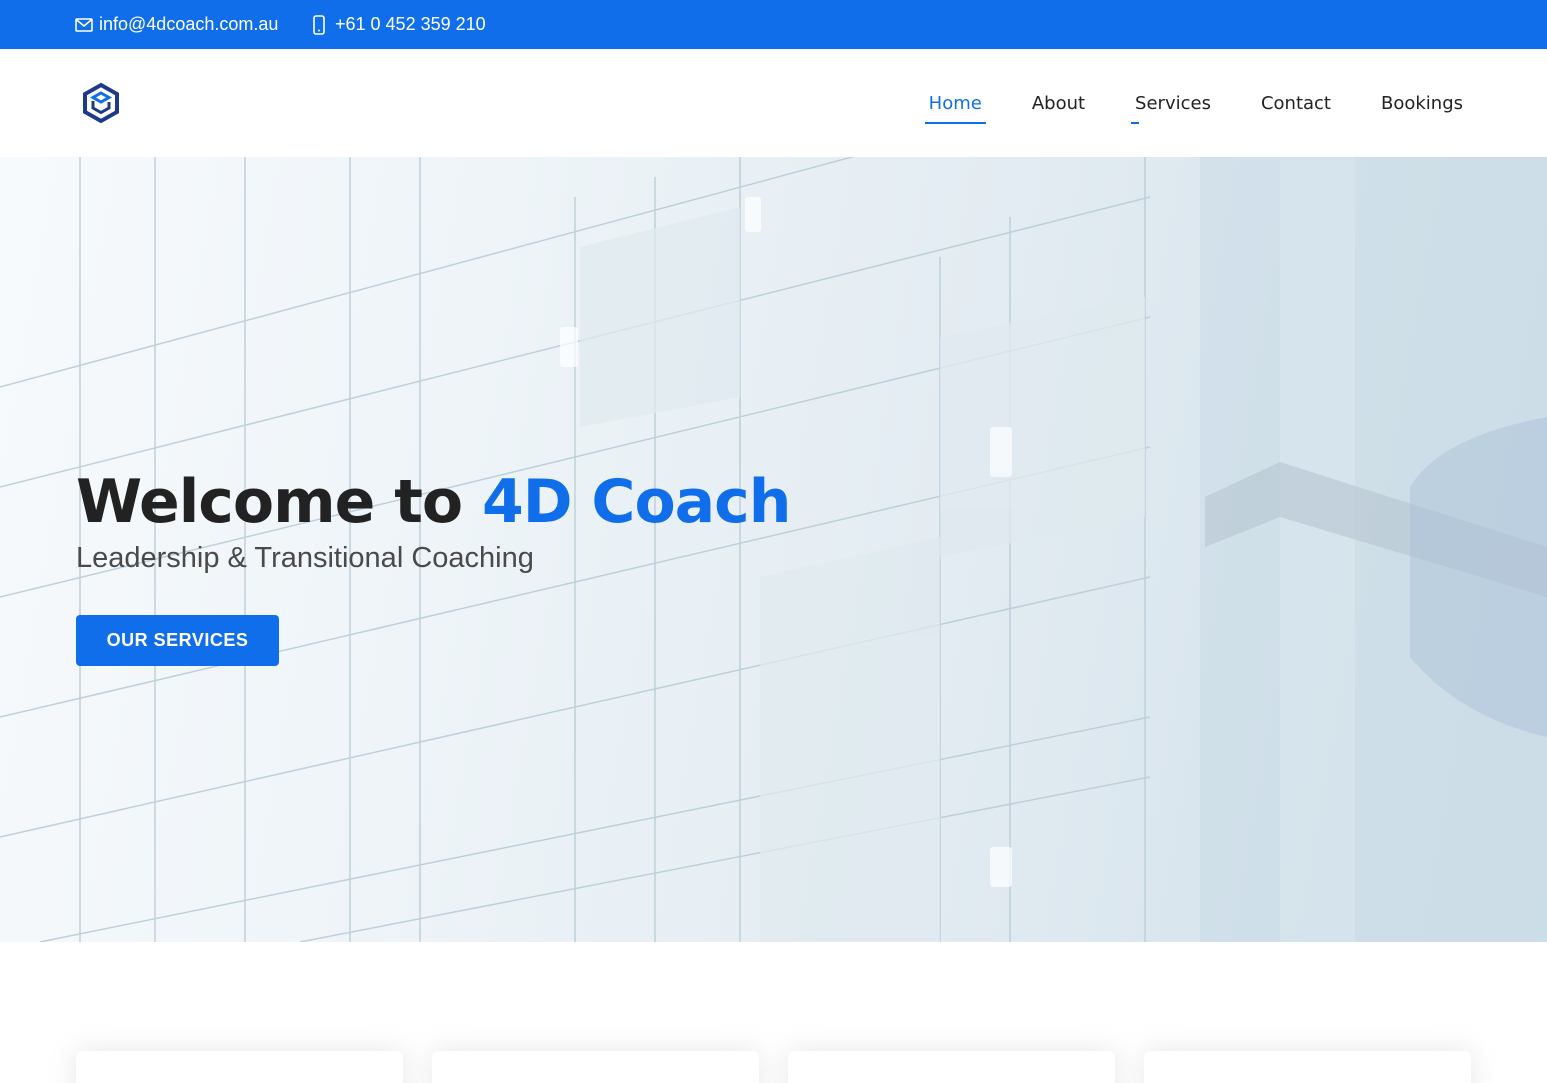 The width and height of the screenshot is (1547, 1083). I want to click on hero-title-accent: 4D Coach, so click(636, 502).